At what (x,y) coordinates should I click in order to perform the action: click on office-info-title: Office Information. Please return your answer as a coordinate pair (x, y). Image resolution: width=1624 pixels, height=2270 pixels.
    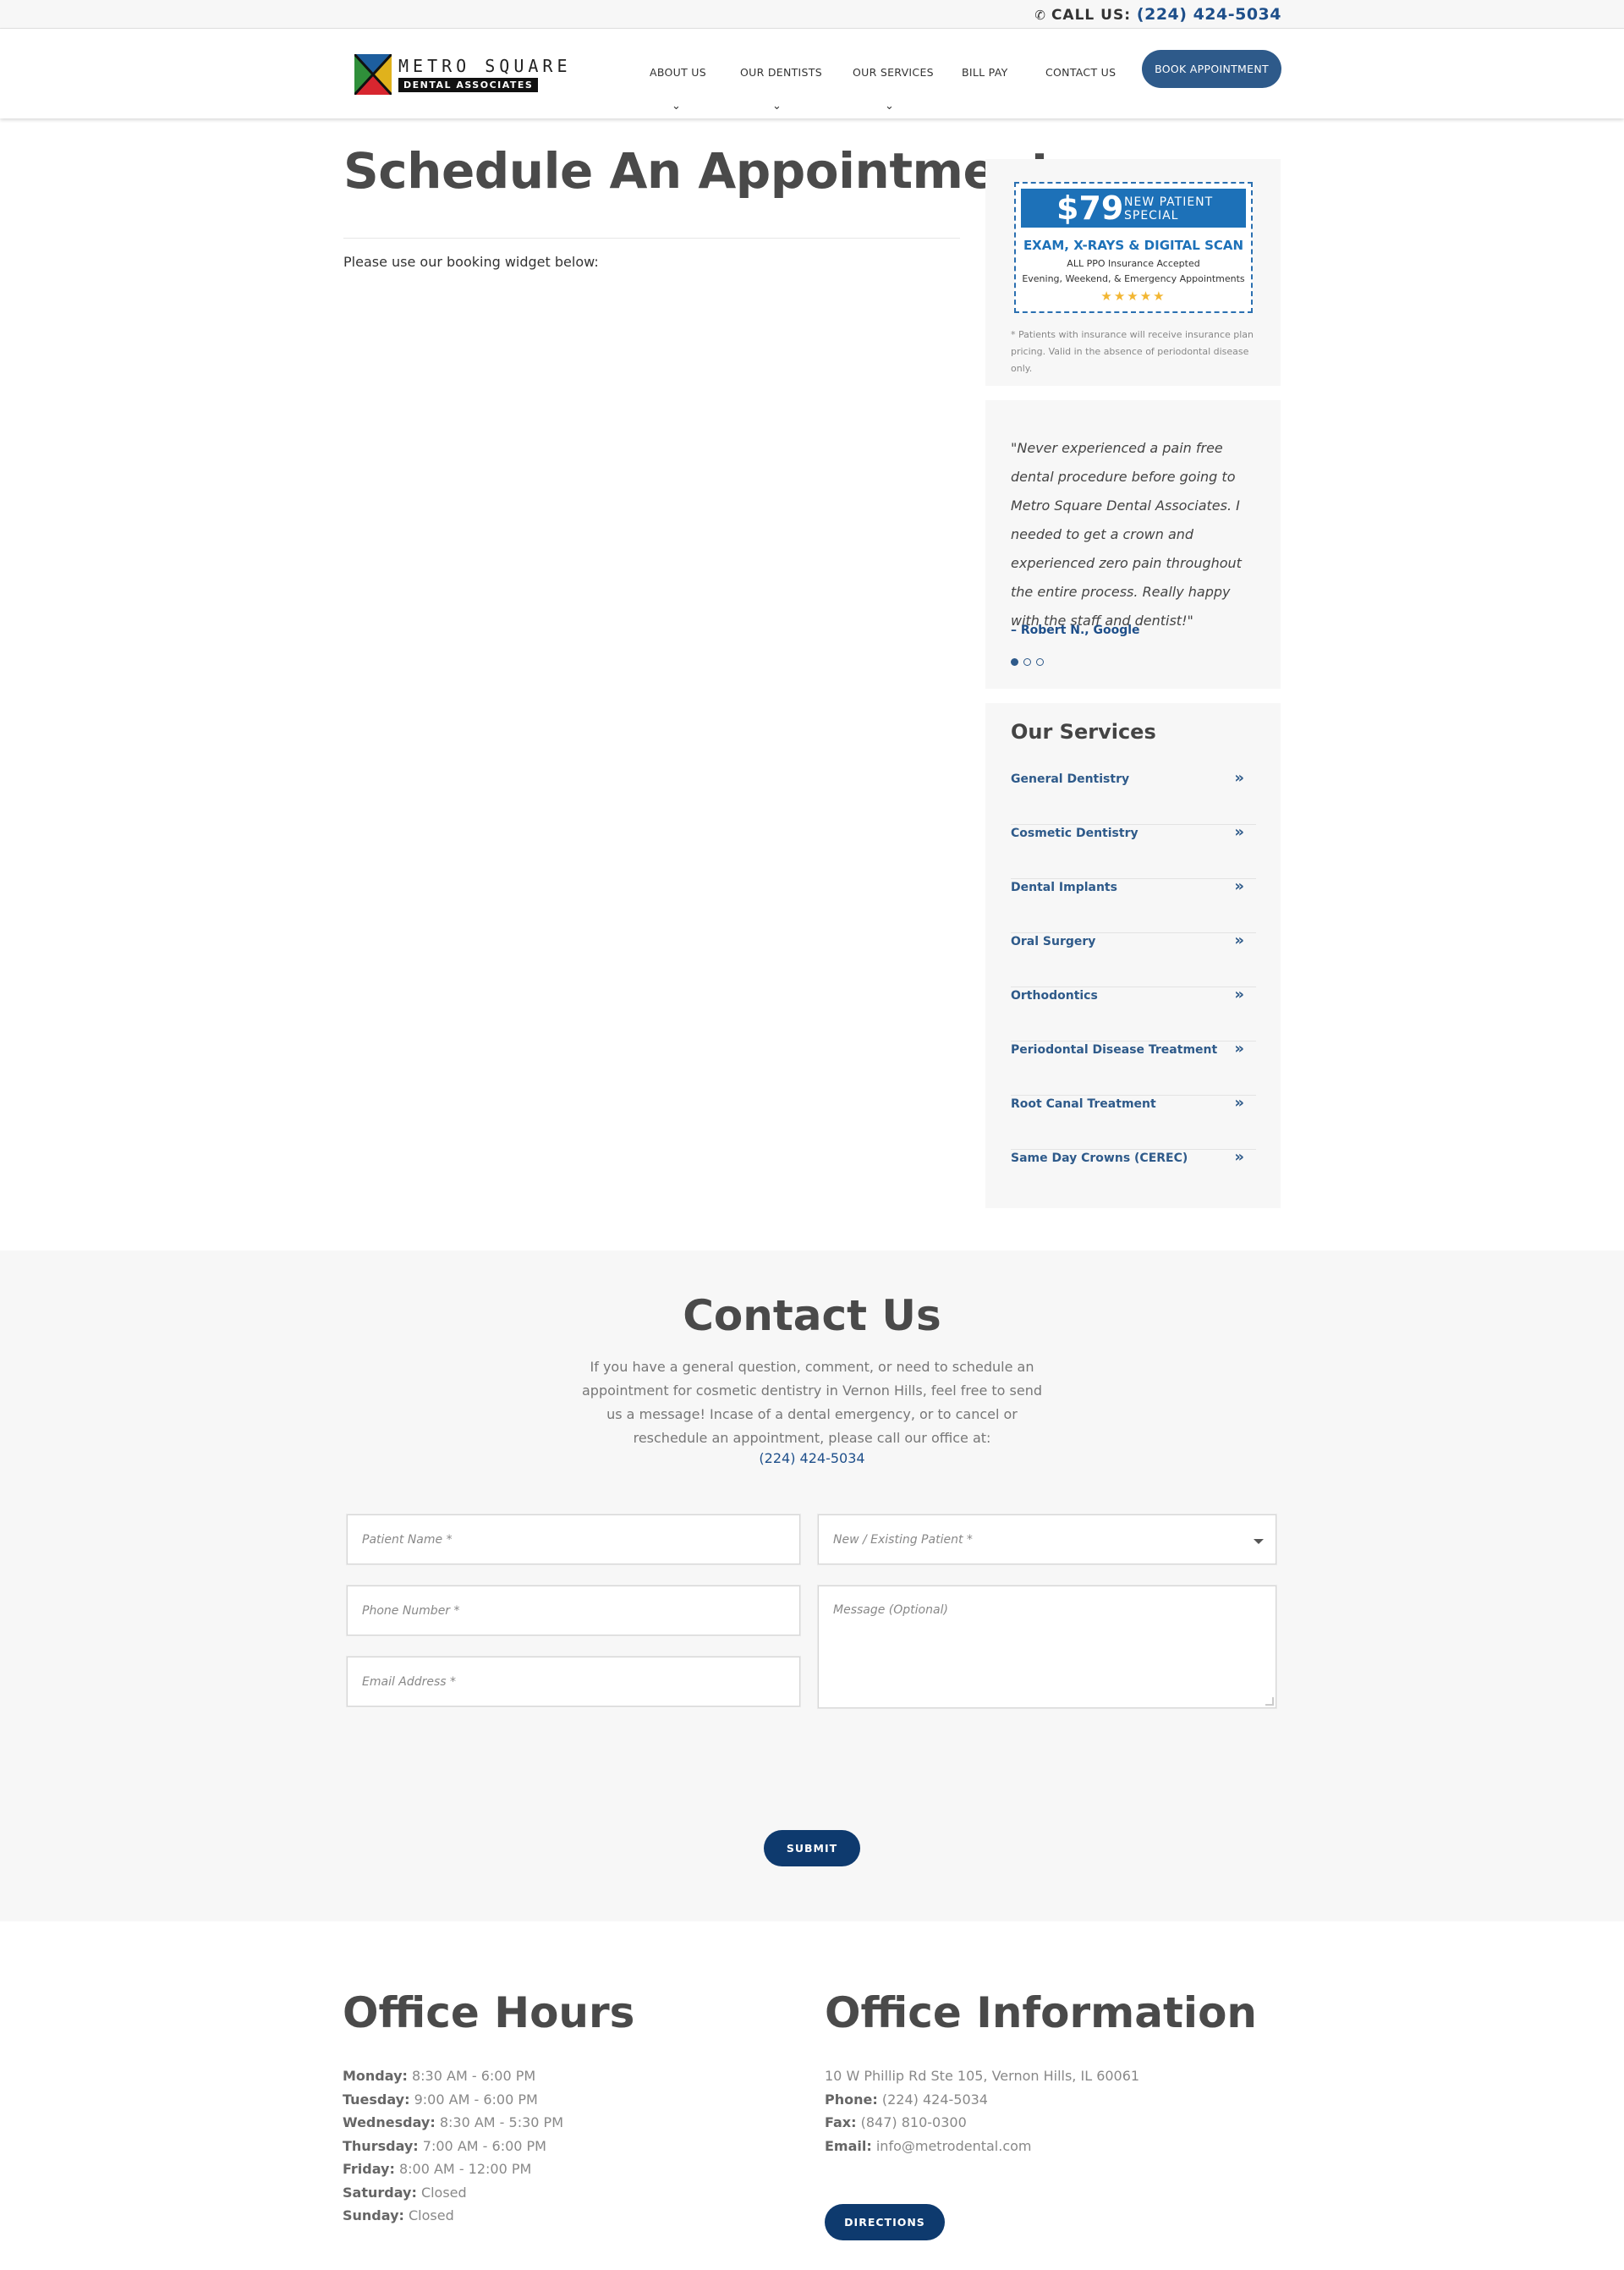
    Looking at the image, I should click on (1041, 2013).